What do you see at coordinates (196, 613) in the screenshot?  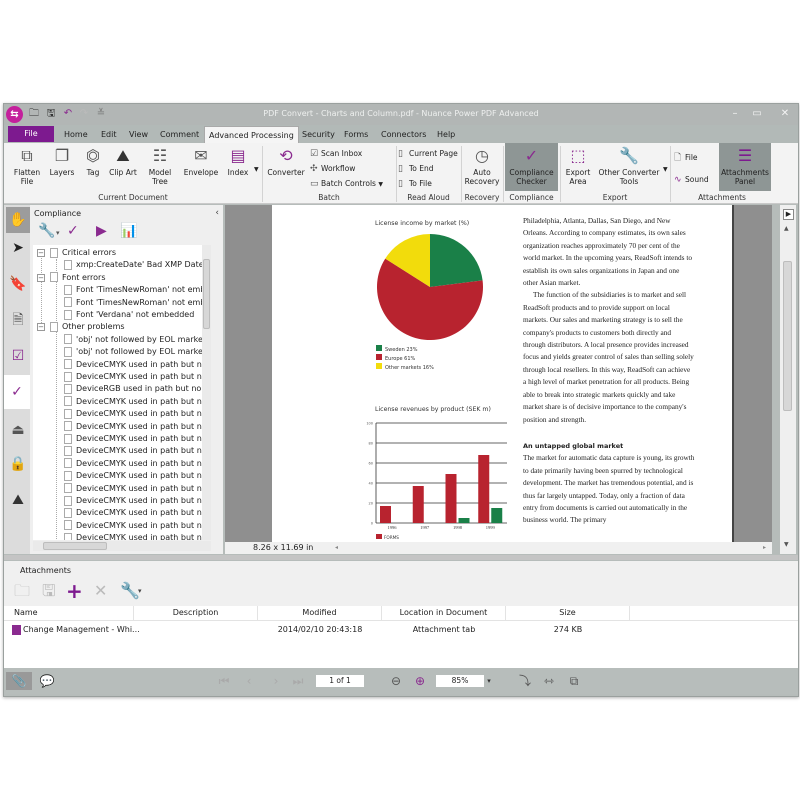 I see `column-header-description: Description` at bounding box center [196, 613].